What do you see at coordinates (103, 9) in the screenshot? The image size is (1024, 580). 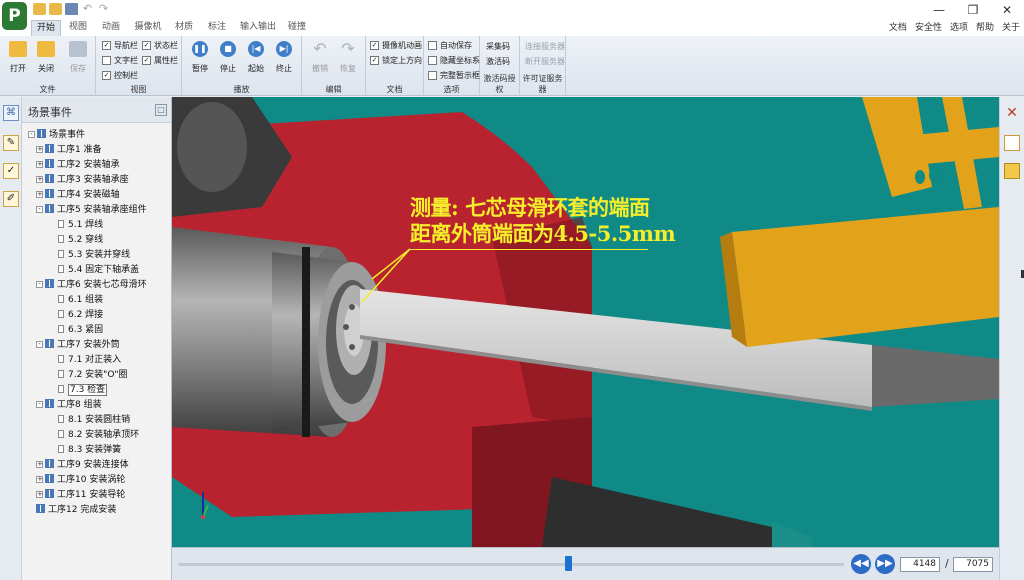 I see `redo-icon: ↷` at bounding box center [103, 9].